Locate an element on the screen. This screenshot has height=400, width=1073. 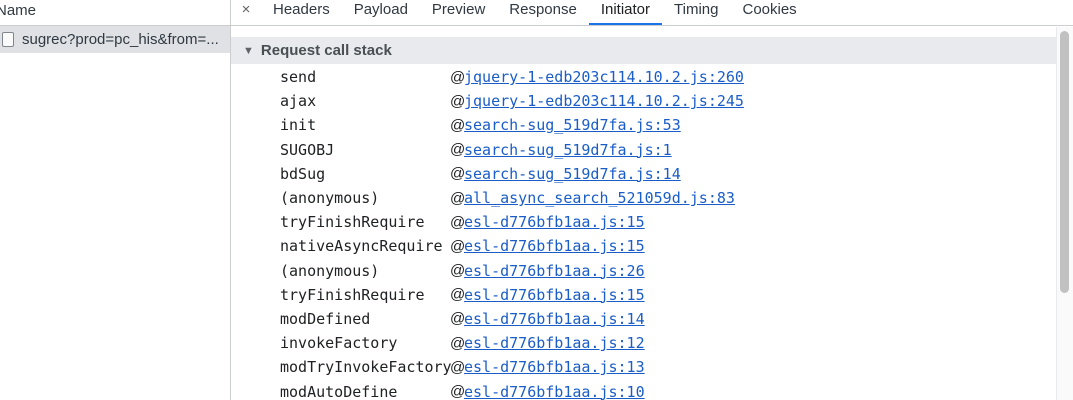
call-stack-row: init @ search-sug_519d7fa.js:53 is located at coordinates (660, 125).